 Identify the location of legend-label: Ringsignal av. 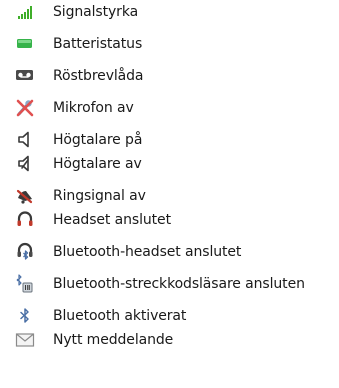
(99, 196).